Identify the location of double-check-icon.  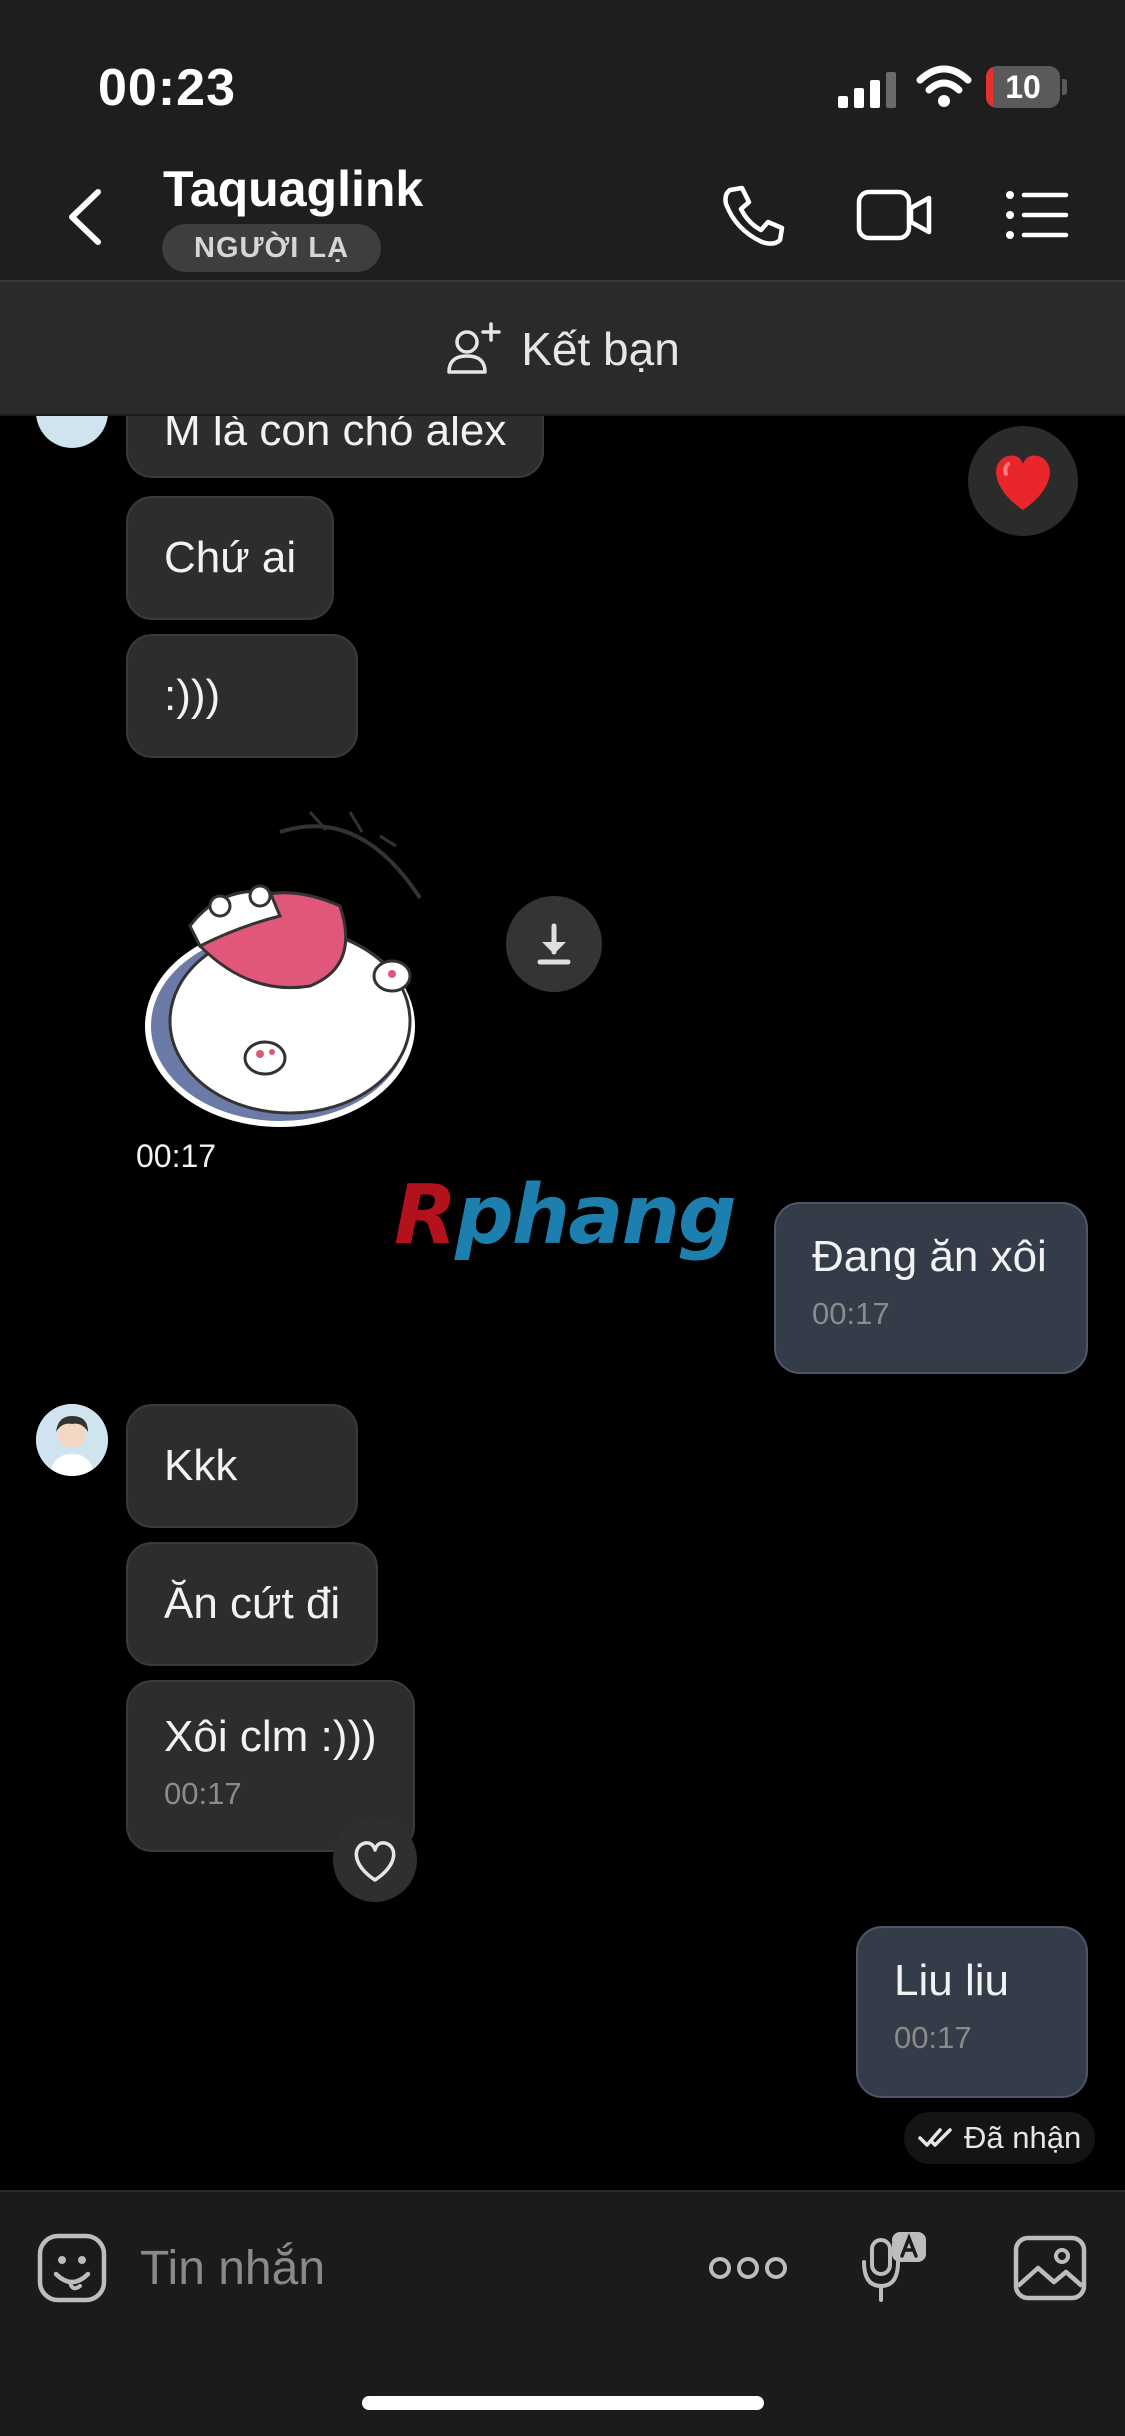
(935, 2137).